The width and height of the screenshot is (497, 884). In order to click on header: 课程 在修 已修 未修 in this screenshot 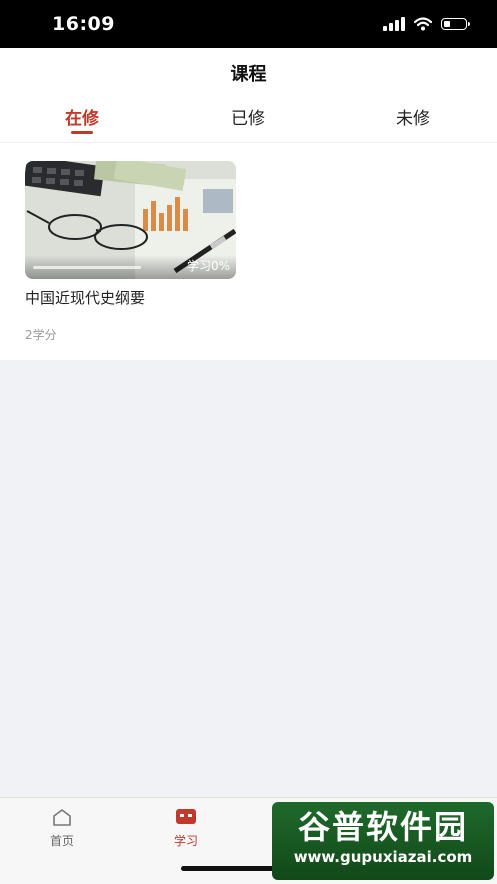, I will do `click(248, 95)`.